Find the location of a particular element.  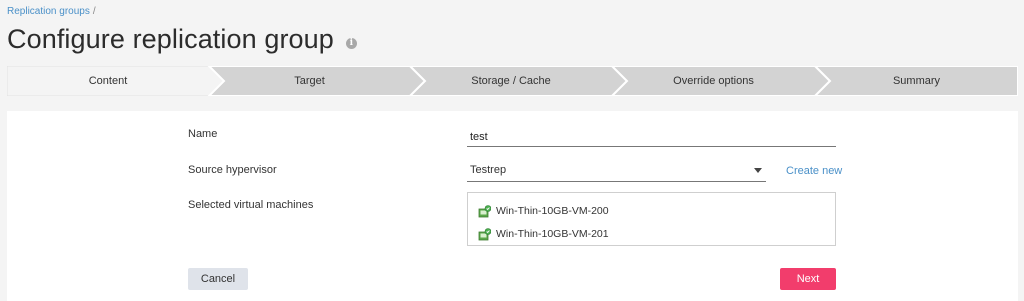

wizard-step-target: Target is located at coordinates (309, 81).